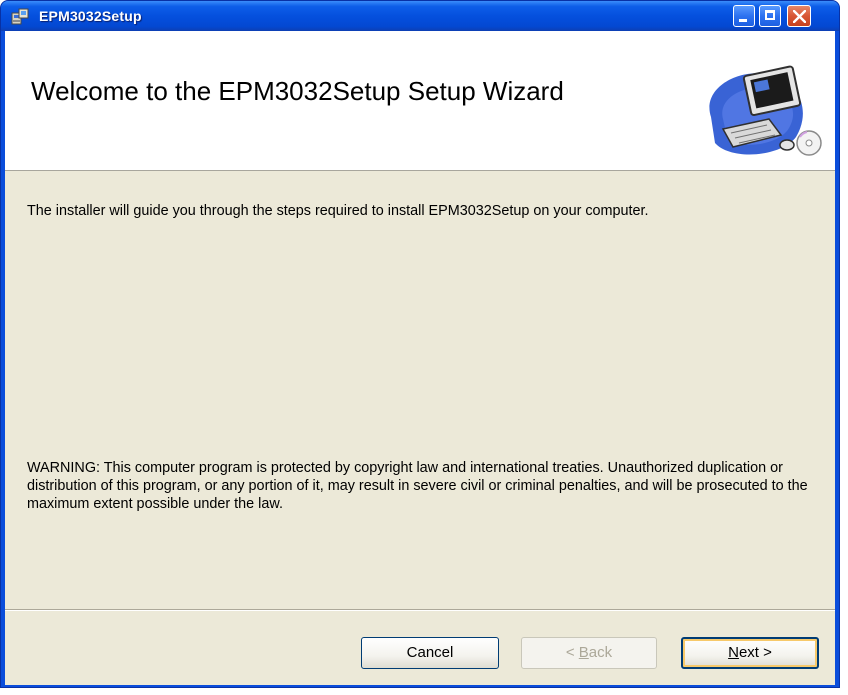 The width and height of the screenshot is (848, 695). What do you see at coordinates (770, 16) in the screenshot?
I see `maximize-icon` at bounding box center [770, 16].